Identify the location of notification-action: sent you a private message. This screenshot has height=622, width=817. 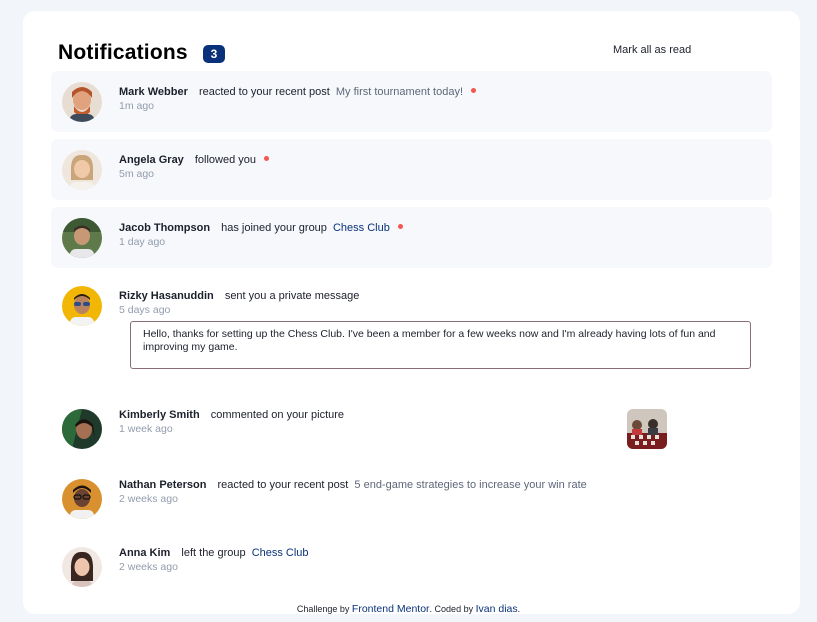
(292, 296).